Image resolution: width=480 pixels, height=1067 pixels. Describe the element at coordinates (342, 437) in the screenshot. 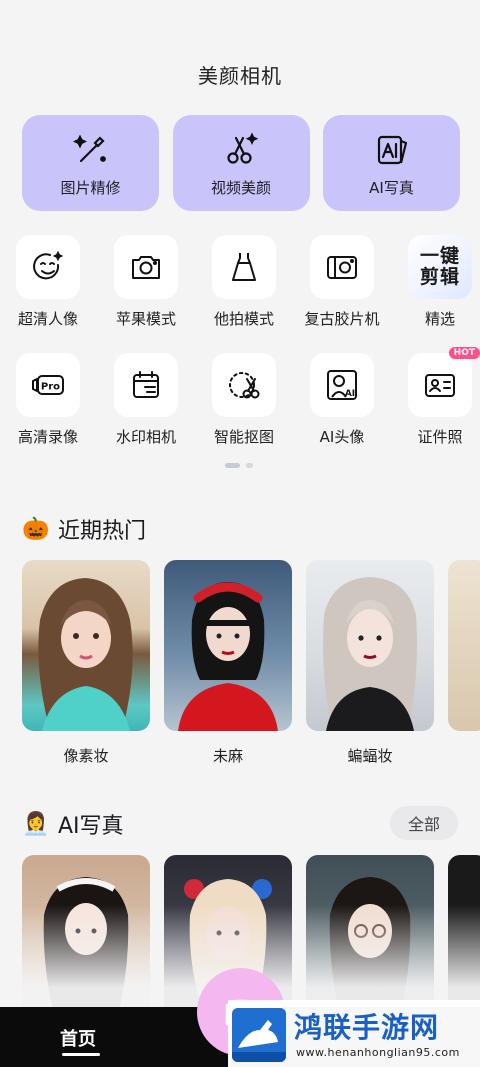

I see `tool-label: AI头像` at that location.